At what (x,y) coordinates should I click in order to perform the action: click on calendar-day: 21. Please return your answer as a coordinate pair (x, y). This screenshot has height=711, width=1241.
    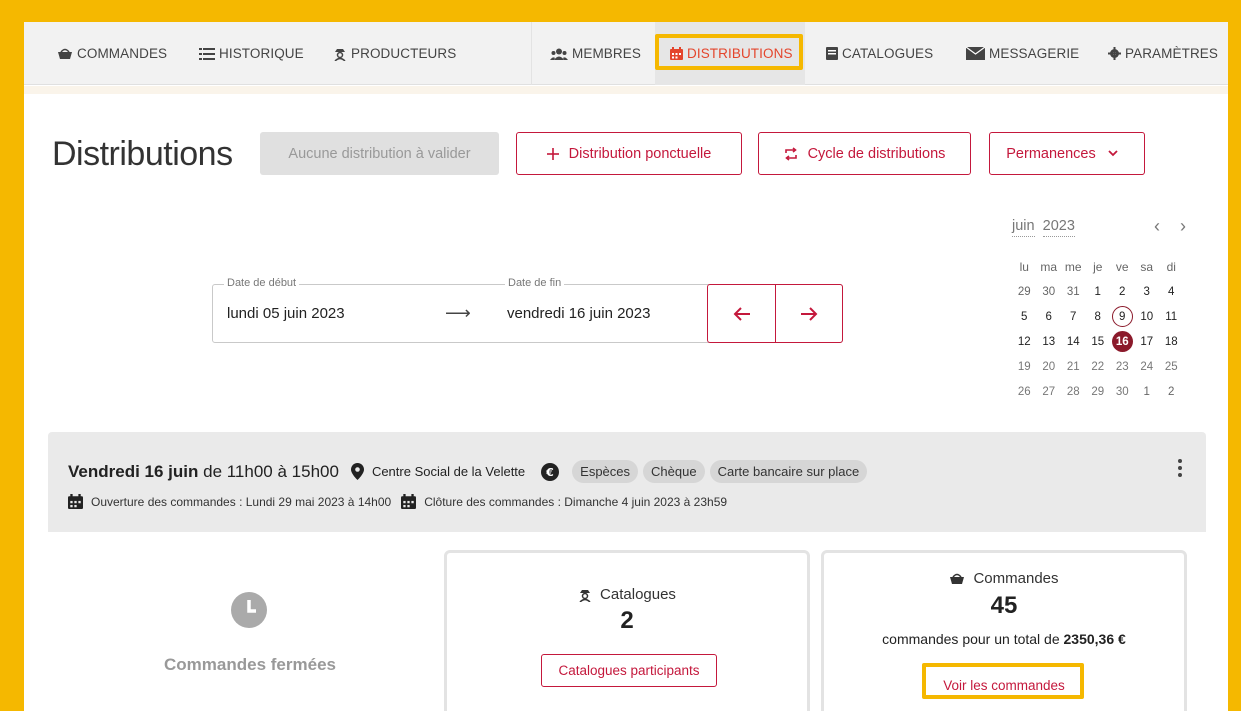
    Looking at the image, I should click on (1073, 366).